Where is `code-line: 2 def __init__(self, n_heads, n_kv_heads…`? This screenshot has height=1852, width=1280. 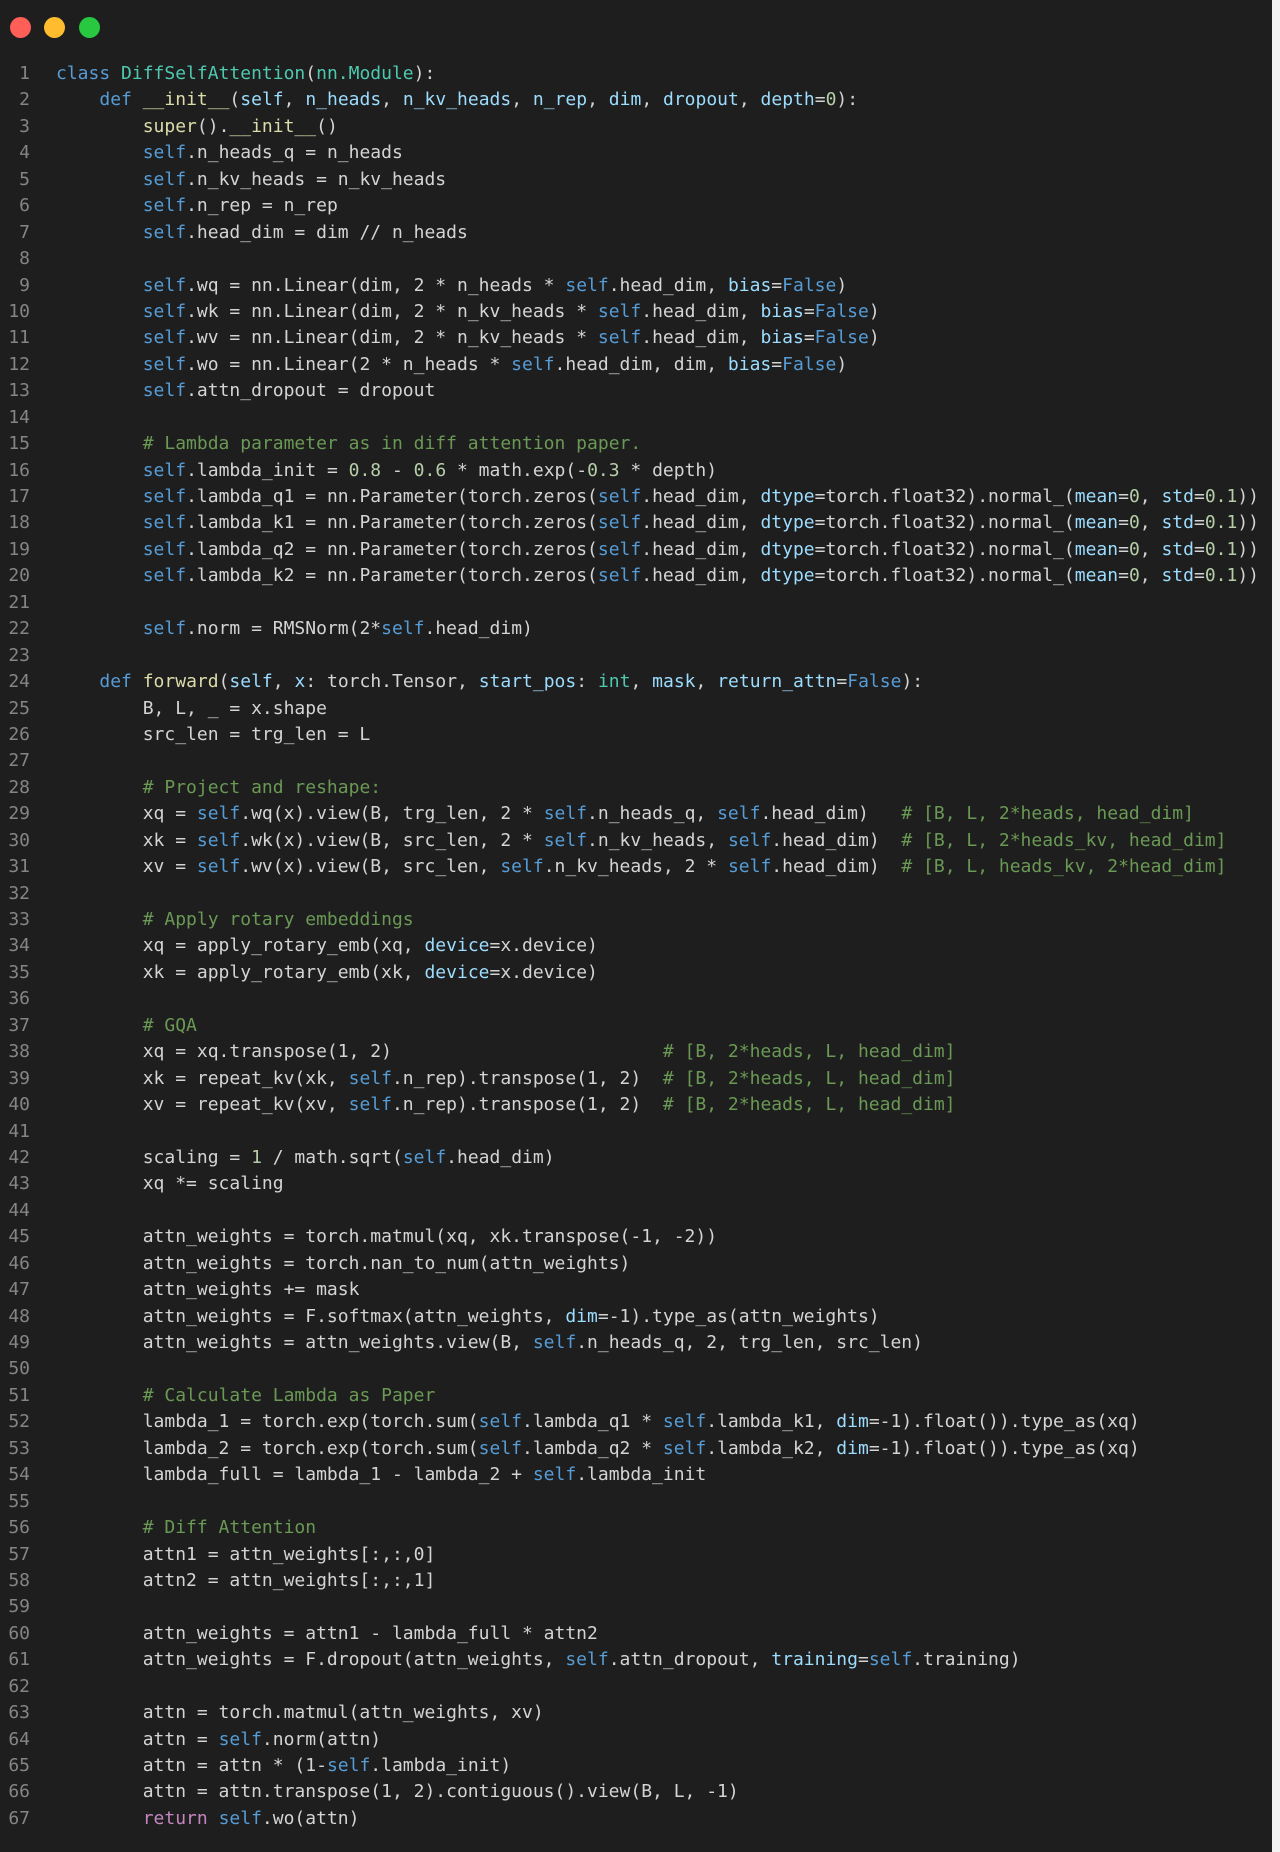 code-line: 2 def __init__(self, n_heads, n_kv_heads… is located at coordinates (636, 100).